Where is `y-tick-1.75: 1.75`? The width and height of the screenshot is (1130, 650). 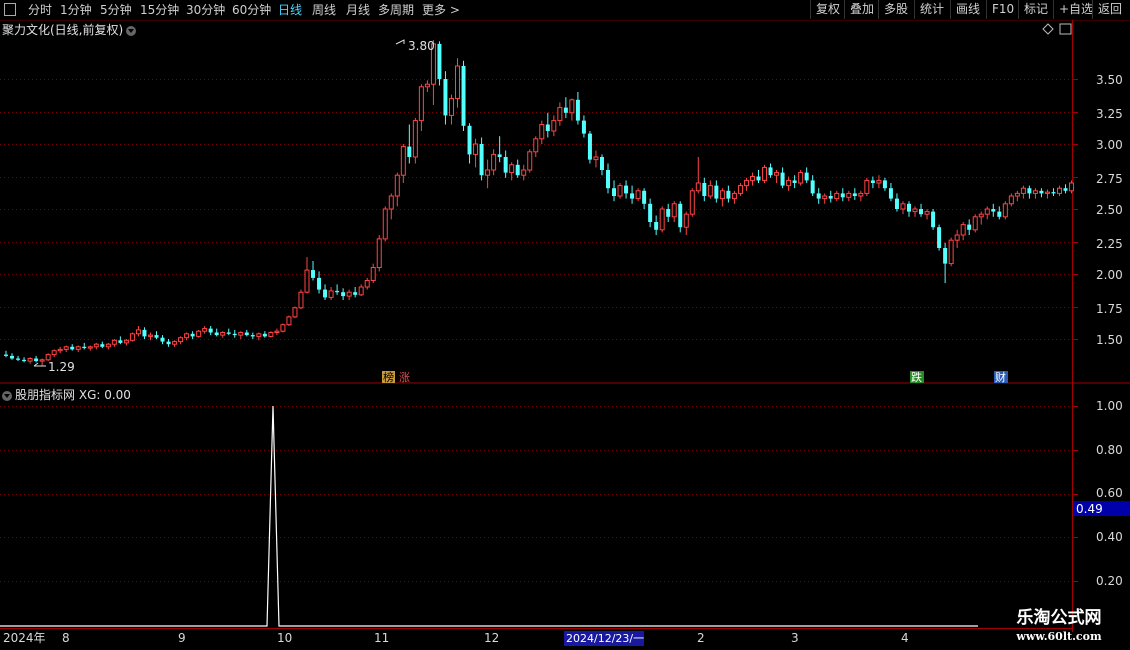
y-tick-1.75: 1.75 is located at coordinates (1109, 309).